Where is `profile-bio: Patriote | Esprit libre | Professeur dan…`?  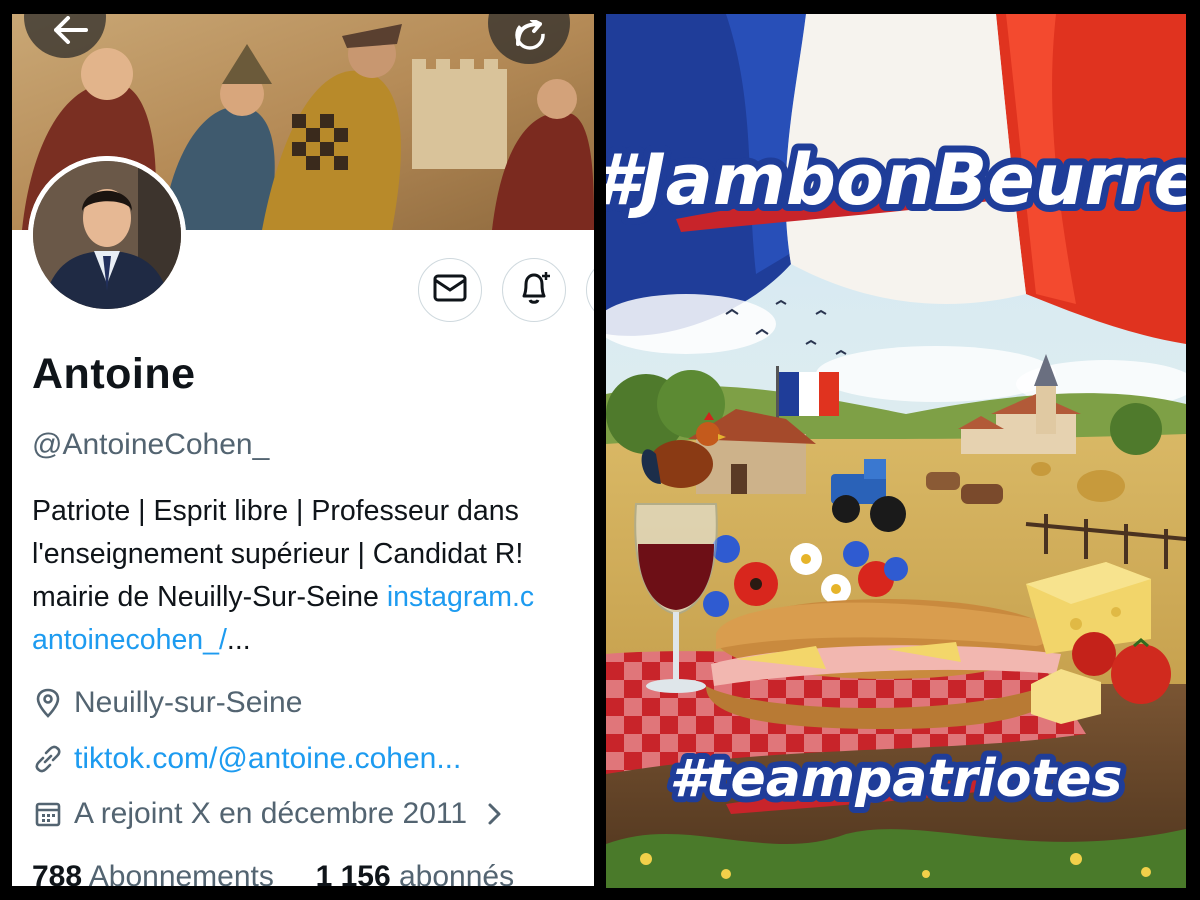
profile-bio: Patriote | Esprit libre | Professeur dan… is located at coordinates (313, 576).